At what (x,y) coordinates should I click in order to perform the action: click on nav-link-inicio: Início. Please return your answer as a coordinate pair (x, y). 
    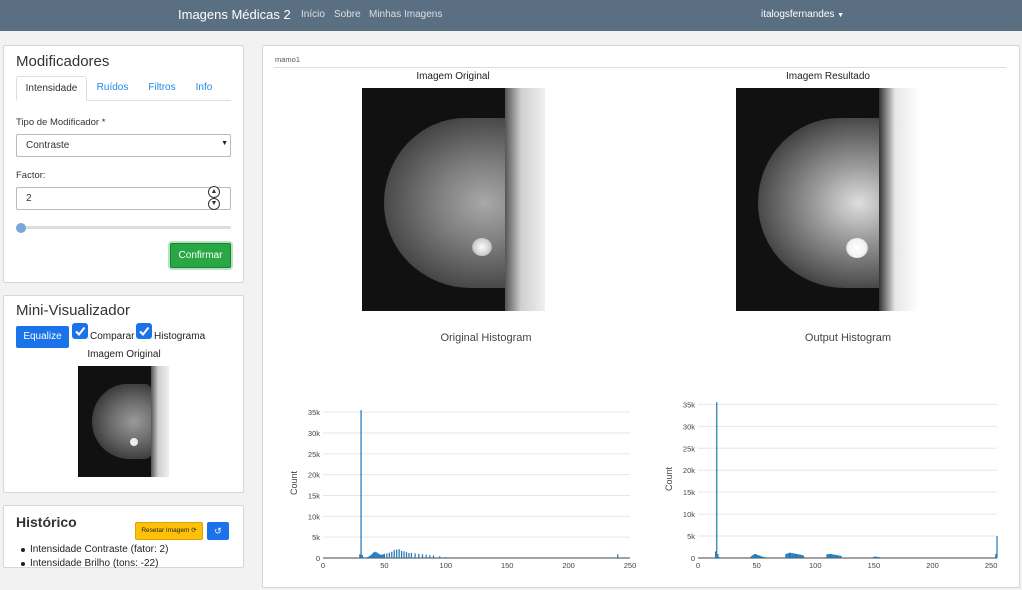
    Looking at the image, I should click on (313, 14).